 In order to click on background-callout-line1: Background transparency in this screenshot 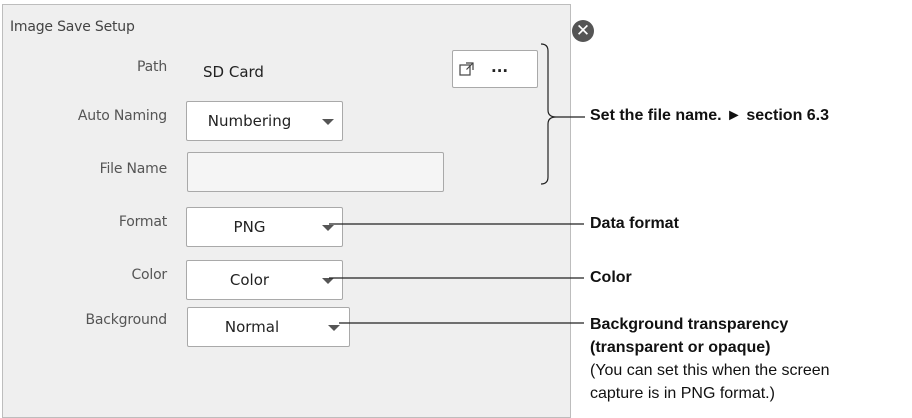, I will do `click(689, 324)`.